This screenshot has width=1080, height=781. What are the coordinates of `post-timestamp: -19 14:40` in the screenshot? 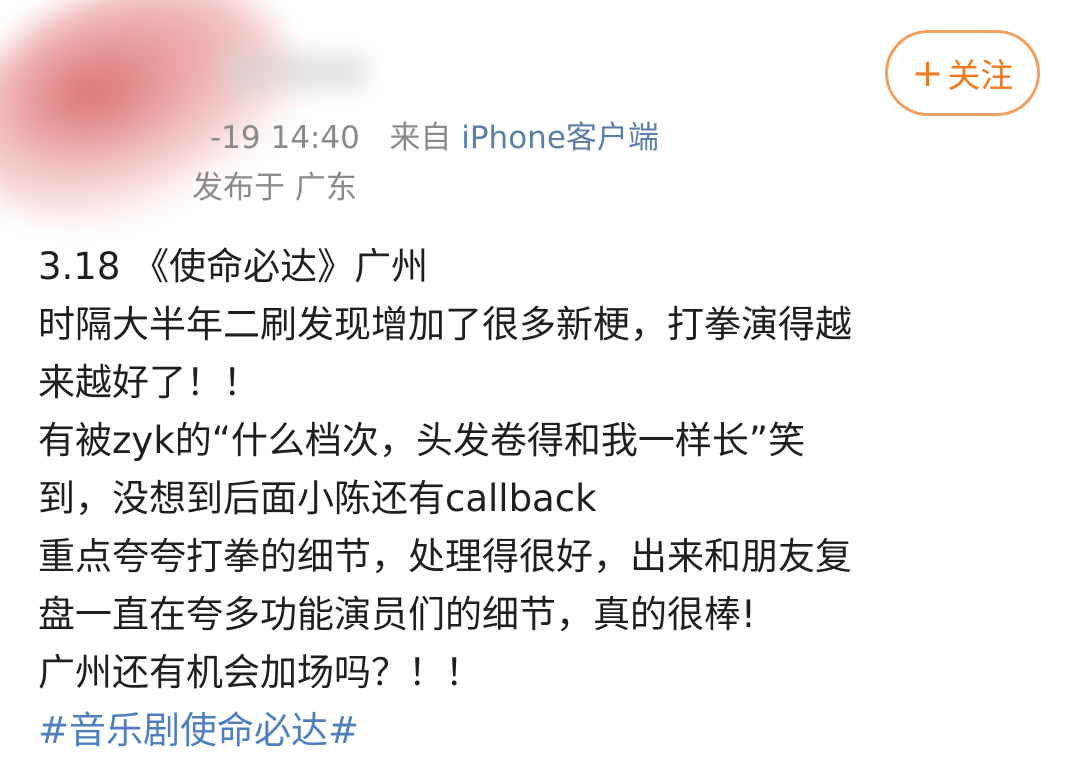 It's located at (285, 138).